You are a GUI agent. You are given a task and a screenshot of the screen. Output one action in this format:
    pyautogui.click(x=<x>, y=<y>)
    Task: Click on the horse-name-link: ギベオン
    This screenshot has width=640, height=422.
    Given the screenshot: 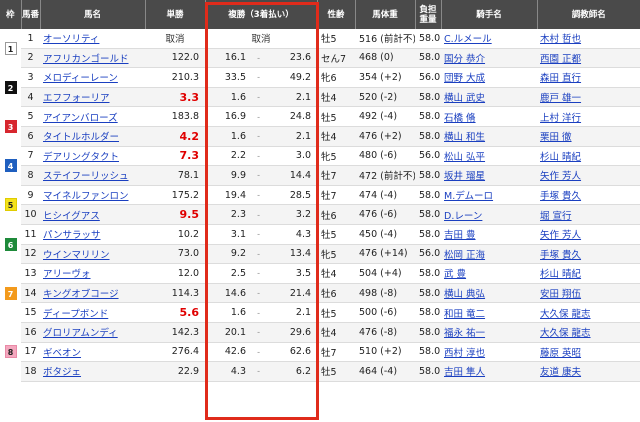 What is the action you would take?
    pyautogui.click(x=62, y=353)
    